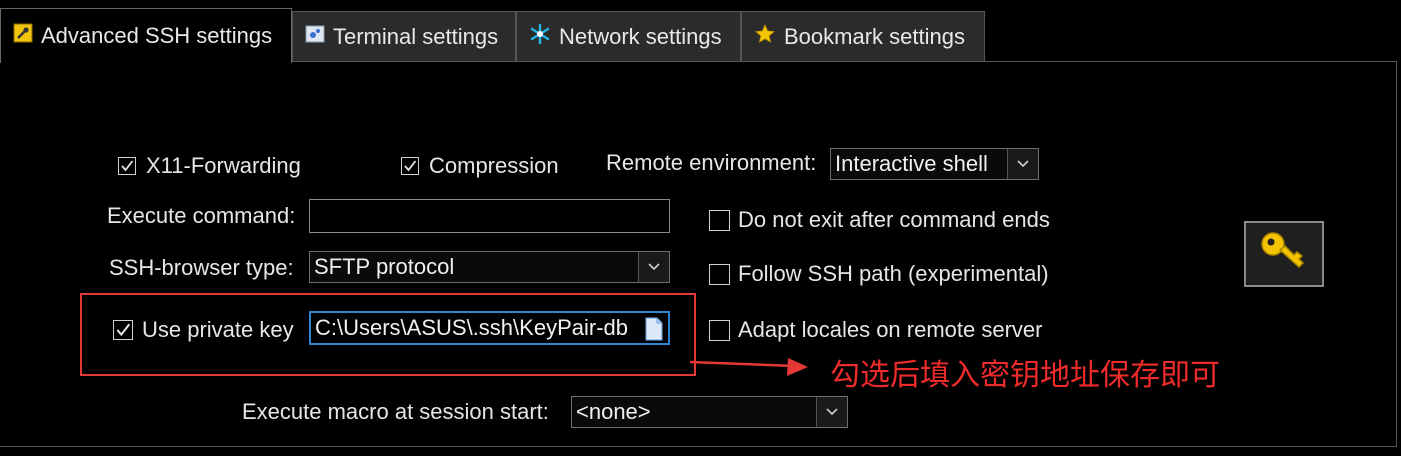 Image resolution: width=1401 pixels, height=456 pixels. What do you see at coordinates (489, 216) in the screenshot?
I see `execute-command-input` at bounding box center [489, 216].